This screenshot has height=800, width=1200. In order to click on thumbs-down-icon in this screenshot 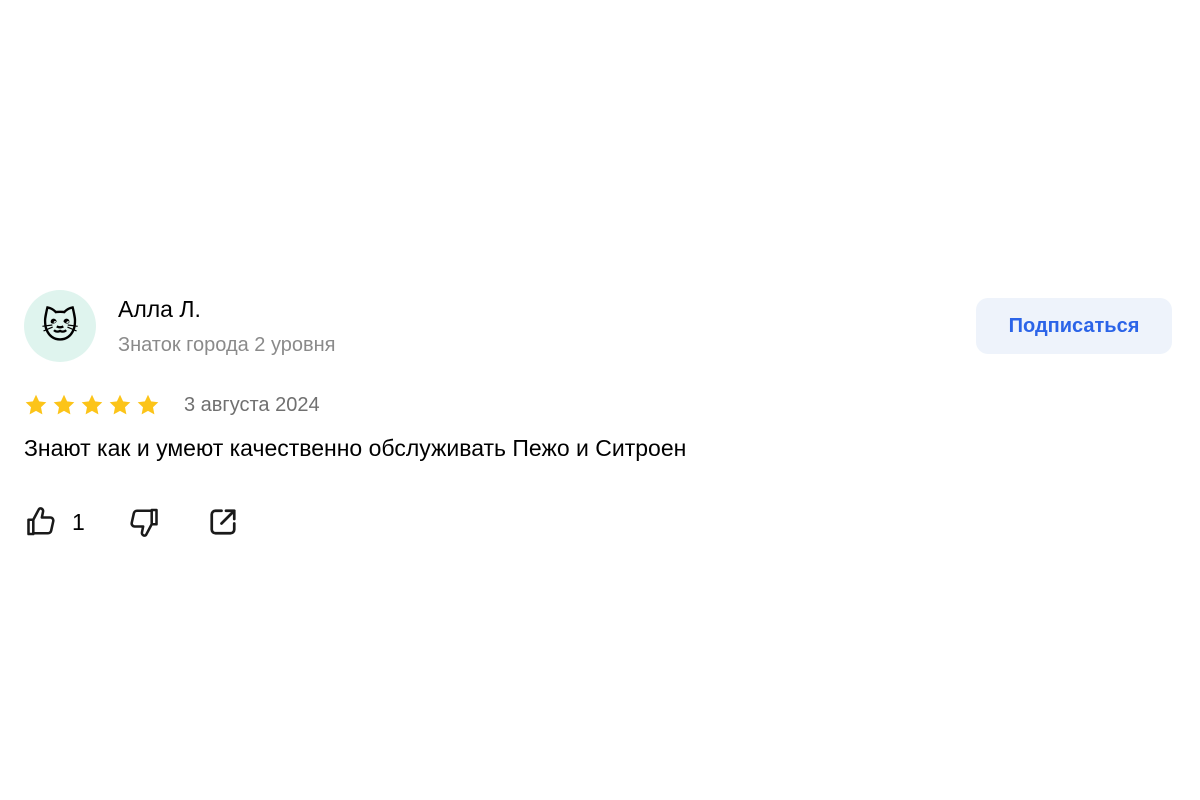, I will do `click(144, 522)`.